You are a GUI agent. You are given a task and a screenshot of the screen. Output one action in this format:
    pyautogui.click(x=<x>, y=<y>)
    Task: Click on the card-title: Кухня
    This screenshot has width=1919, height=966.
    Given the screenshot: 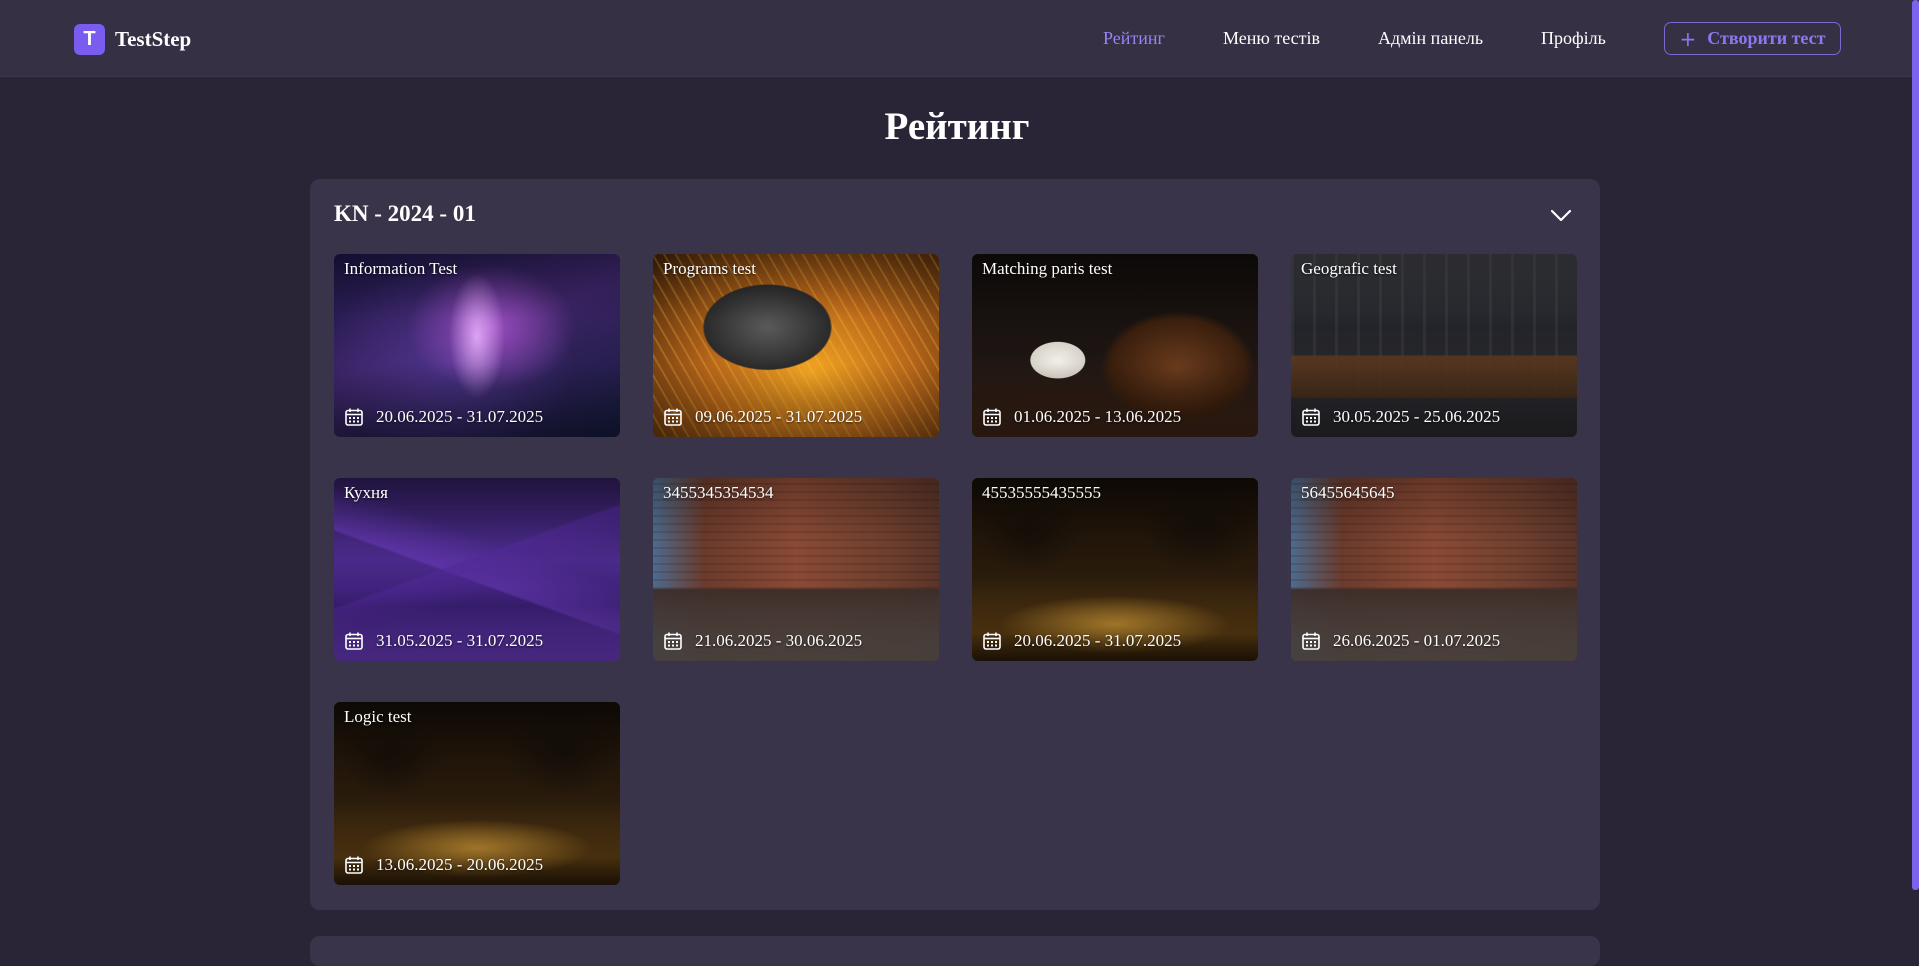 What is the action you would take?
    pyautogui.click(x=366, y=492)
    